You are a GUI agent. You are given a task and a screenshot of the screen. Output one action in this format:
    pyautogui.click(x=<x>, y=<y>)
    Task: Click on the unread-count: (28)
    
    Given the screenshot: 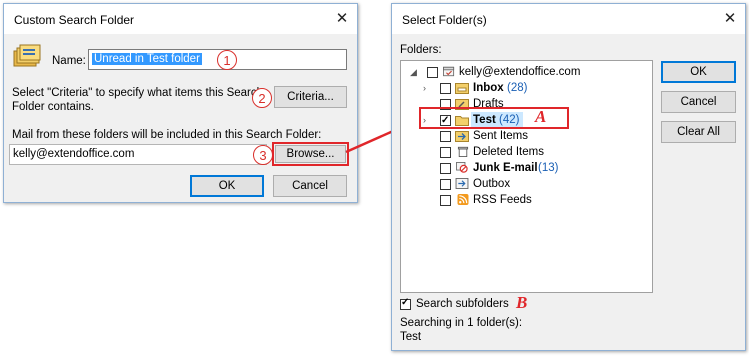 What is the action you would take?
    pyautogui.click(x=517, y=88)
    